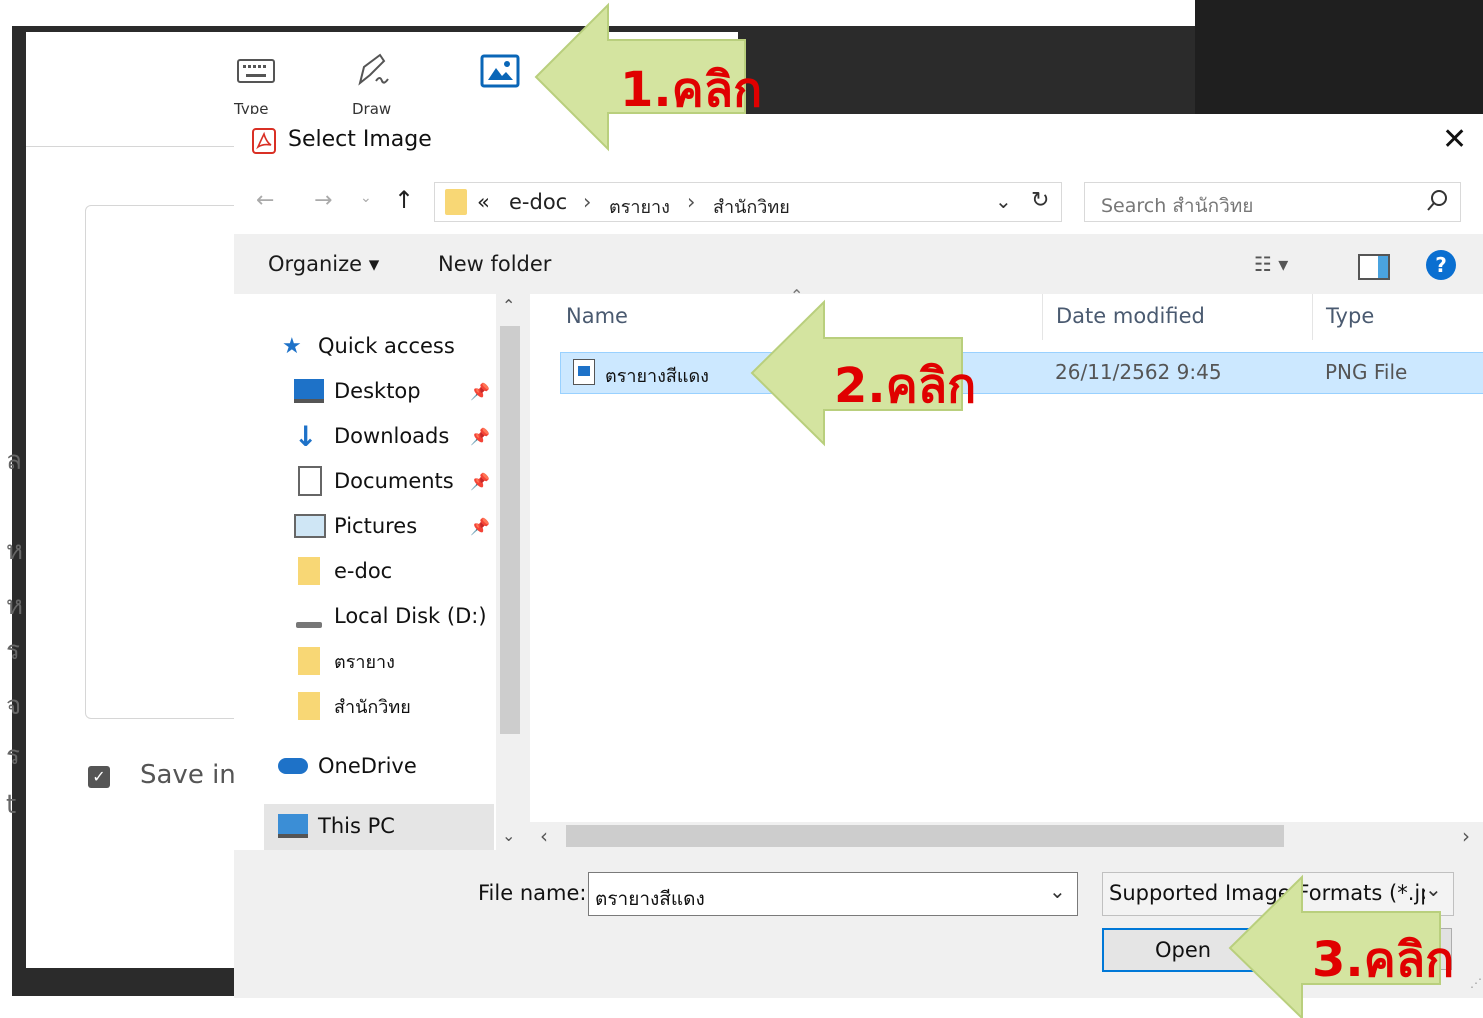 The height and width of the screenshot is (1018, 1483). What do you see at coordinates (691, 90) in the screenshot?
I see `annotation-label-1: 1.คลิก` at bounding box center [691, 90].